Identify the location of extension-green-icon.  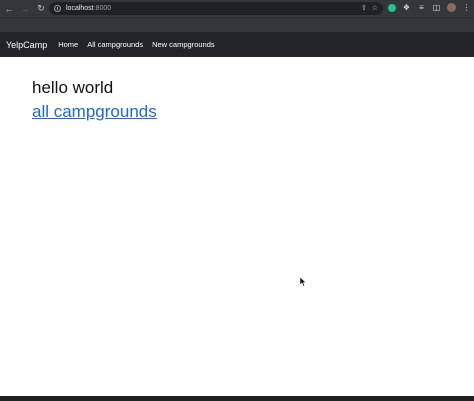
(392, 7).